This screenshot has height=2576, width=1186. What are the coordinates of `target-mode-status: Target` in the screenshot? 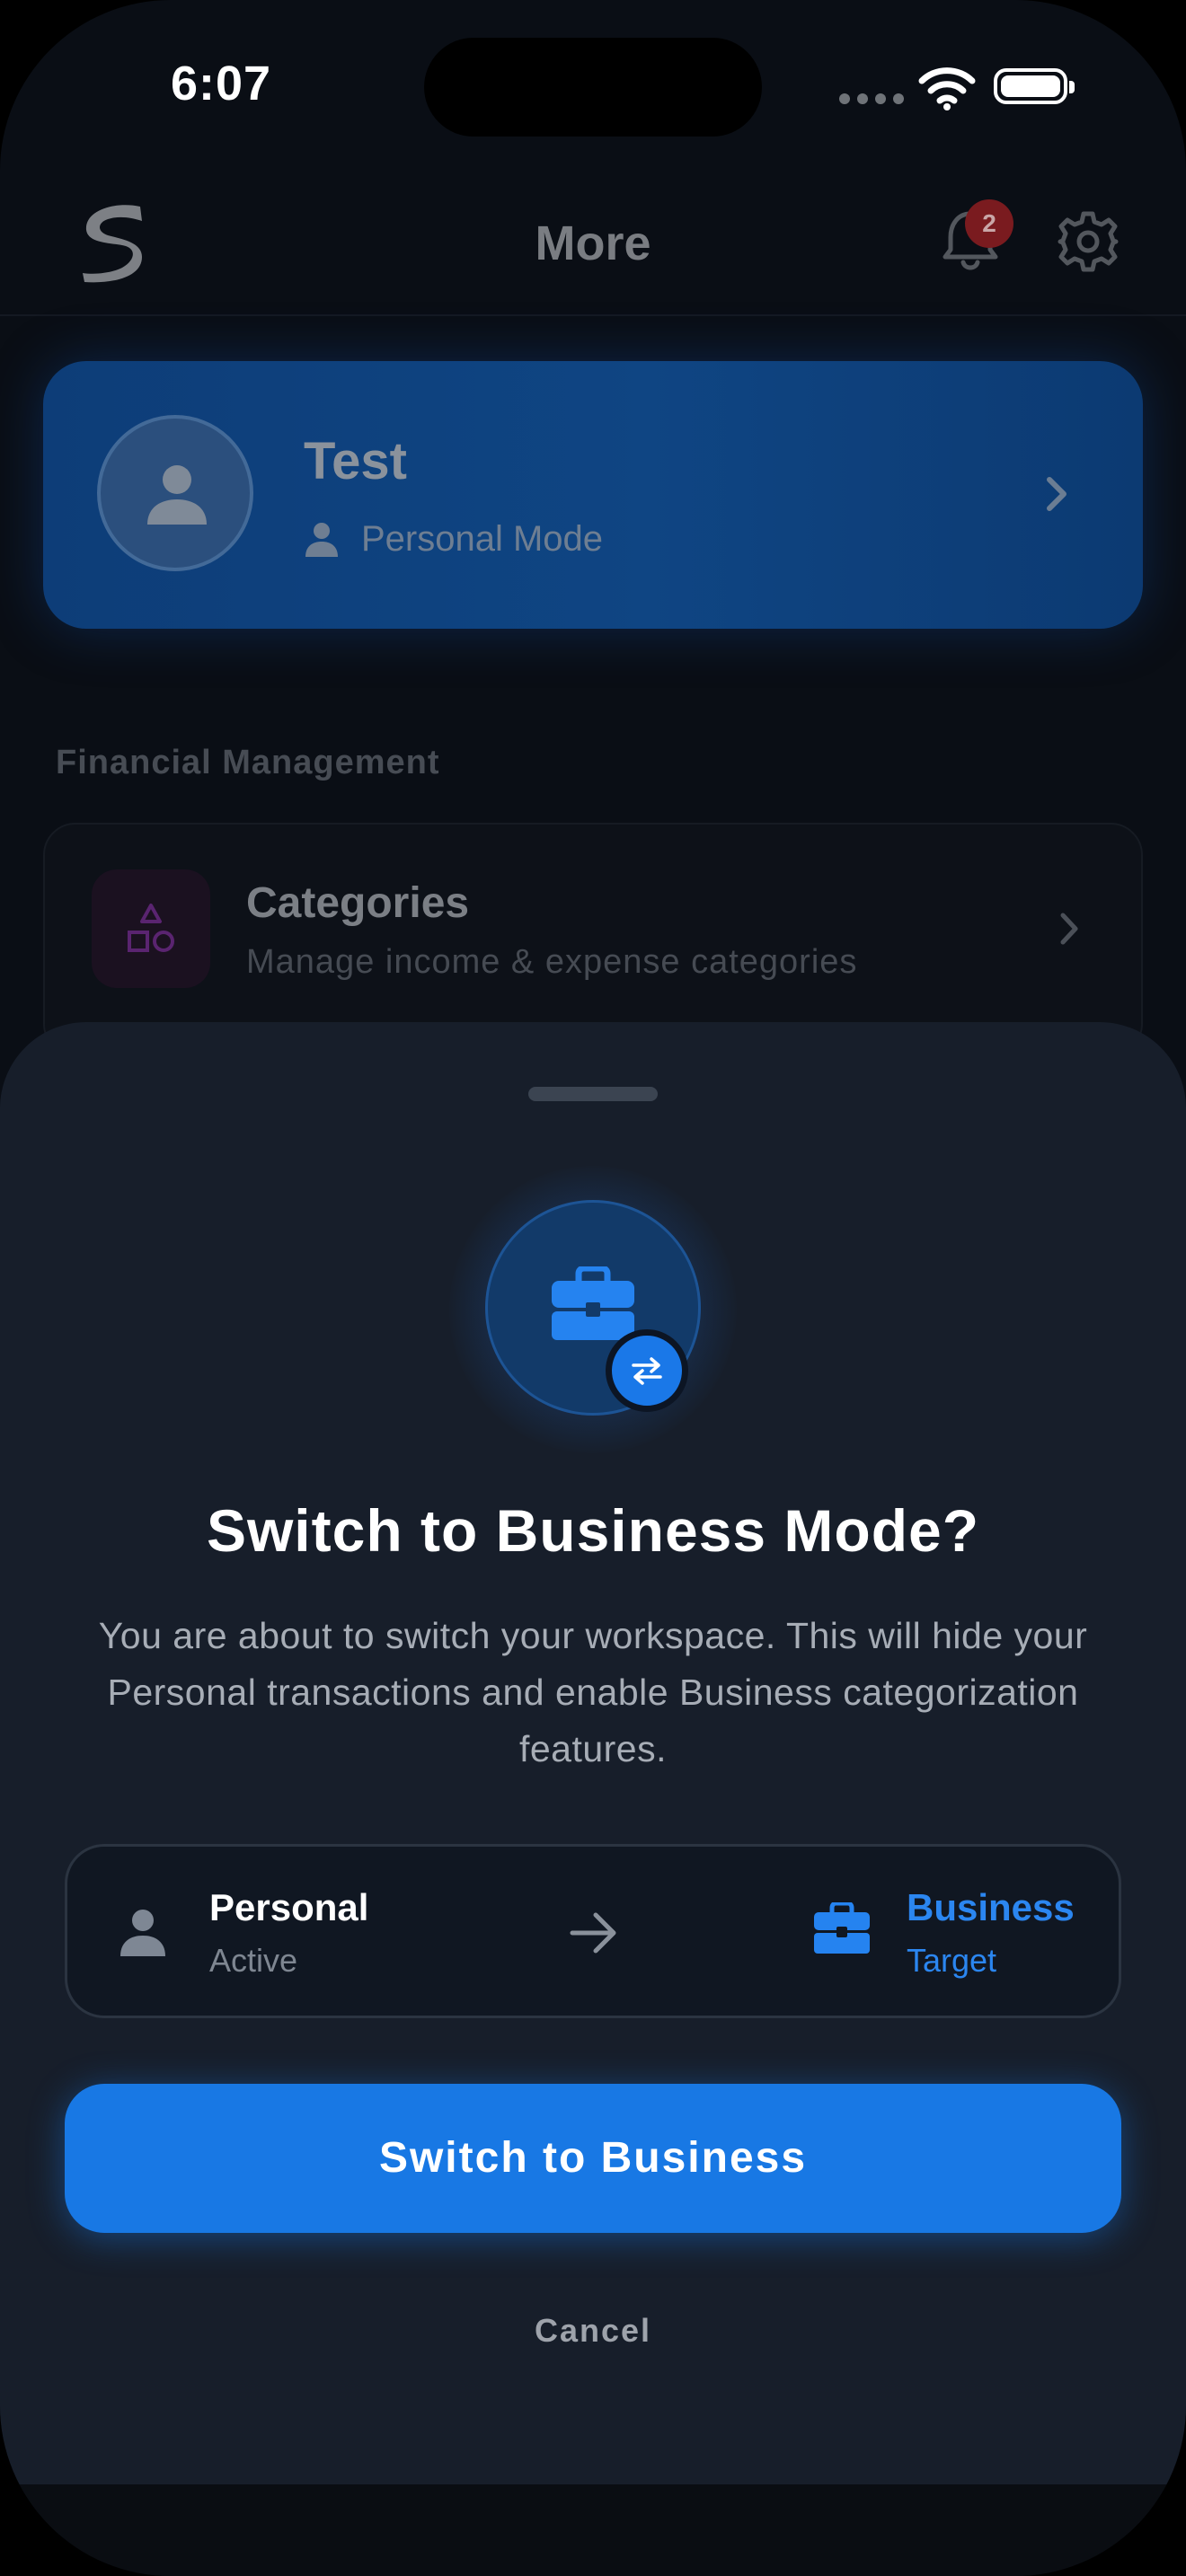 It's located at (952, 1960).